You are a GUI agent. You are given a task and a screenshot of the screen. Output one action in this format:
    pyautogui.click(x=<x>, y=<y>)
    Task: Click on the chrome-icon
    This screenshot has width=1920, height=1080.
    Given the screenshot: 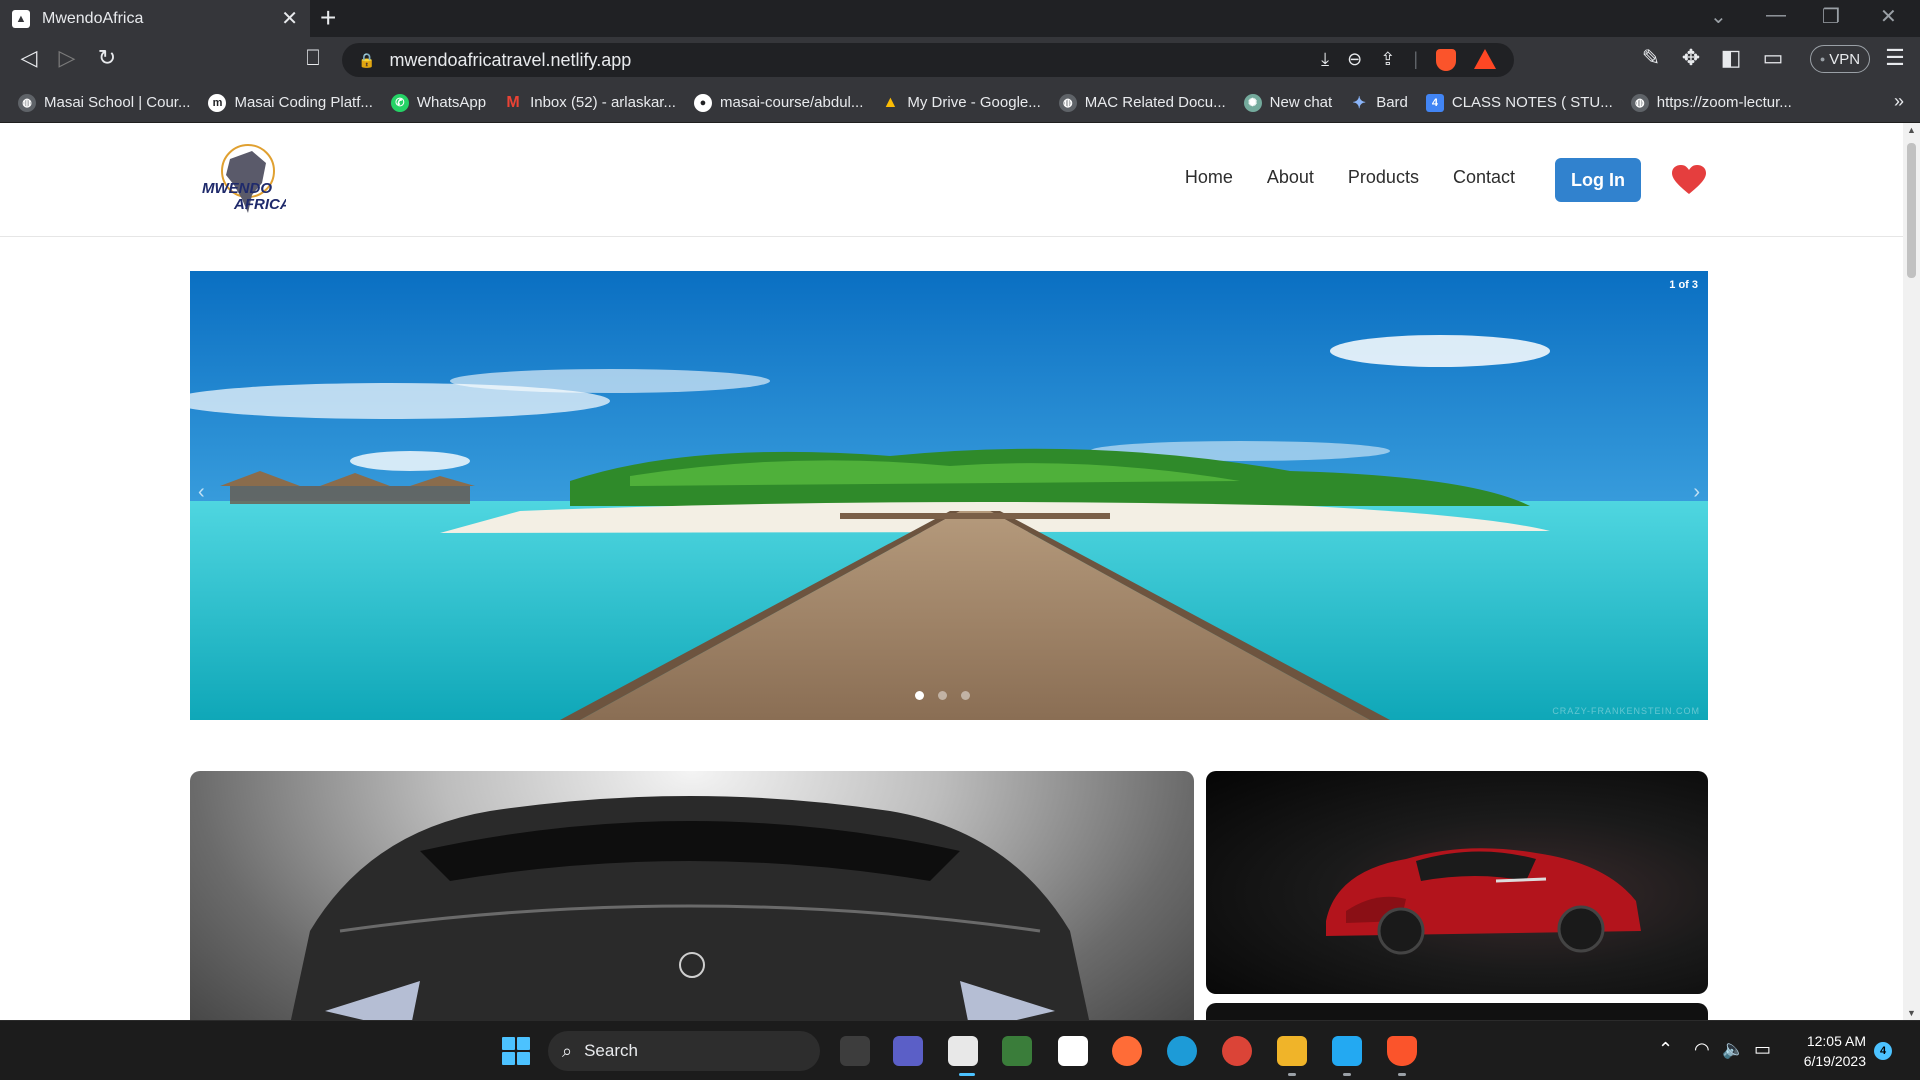 What is the action you would take?
    pyautogui.click(x=1237, y=1051)
    